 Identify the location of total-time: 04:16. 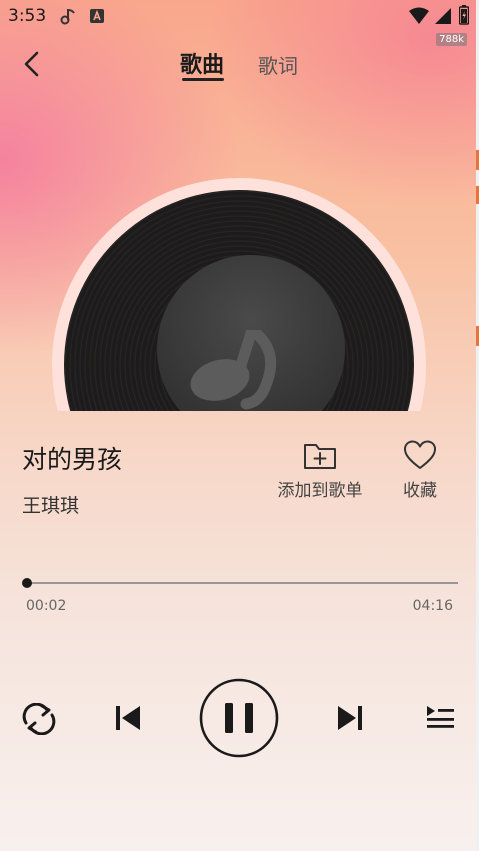
(432, 606).